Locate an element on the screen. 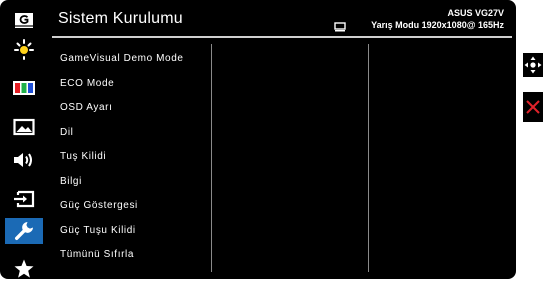 This screenshot has width=543, height=287. star-icon is located at coordinates (24, 268).